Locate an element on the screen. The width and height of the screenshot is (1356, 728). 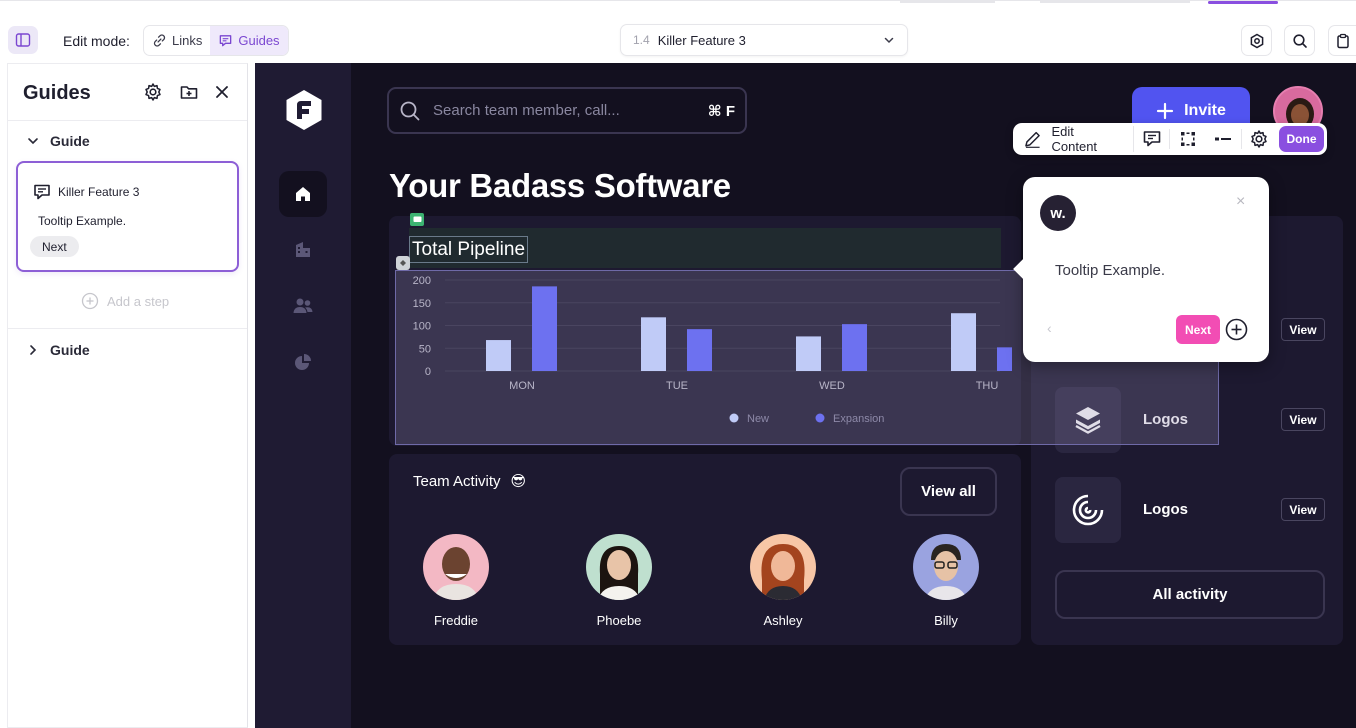
guides-settings-button is located at coordinates (153, 92).